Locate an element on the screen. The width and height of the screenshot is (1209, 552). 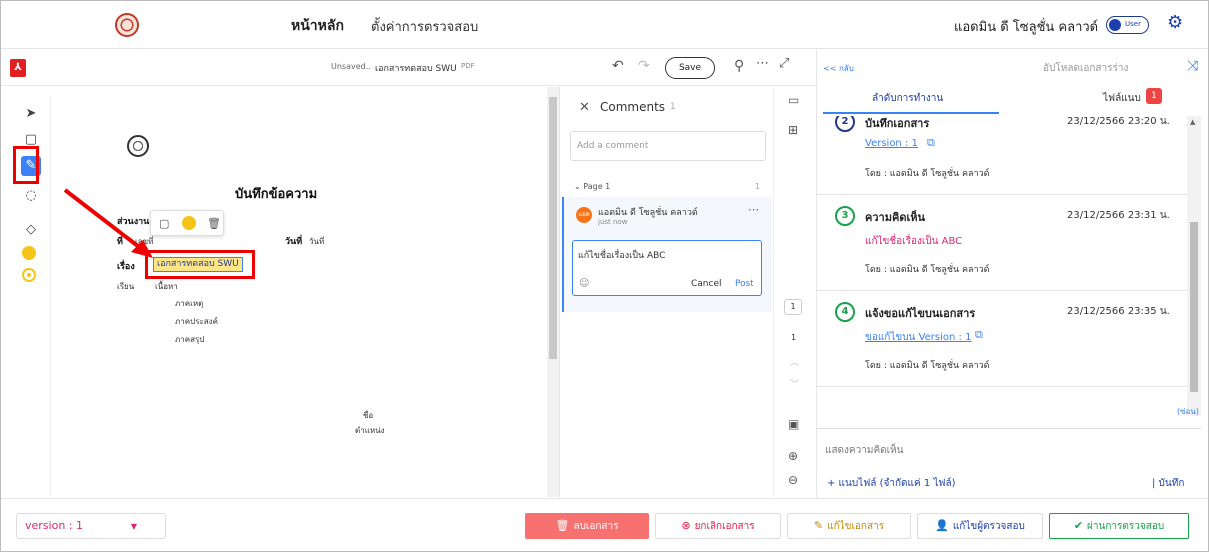
search-icon: ⚲ is located at coordinates (739, 66).